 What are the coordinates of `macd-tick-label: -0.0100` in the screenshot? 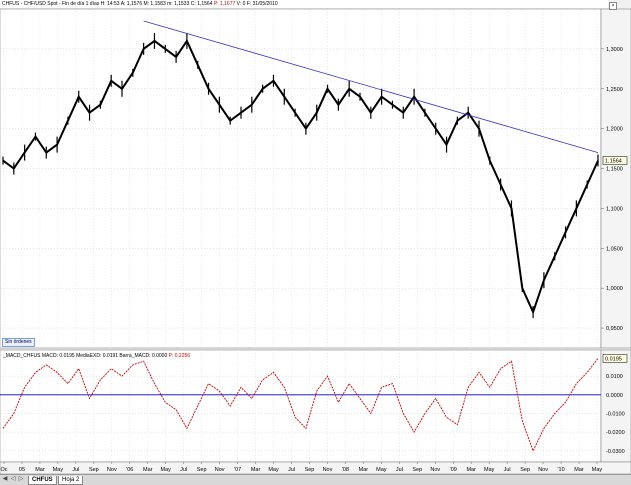 It's located at (615, 414).